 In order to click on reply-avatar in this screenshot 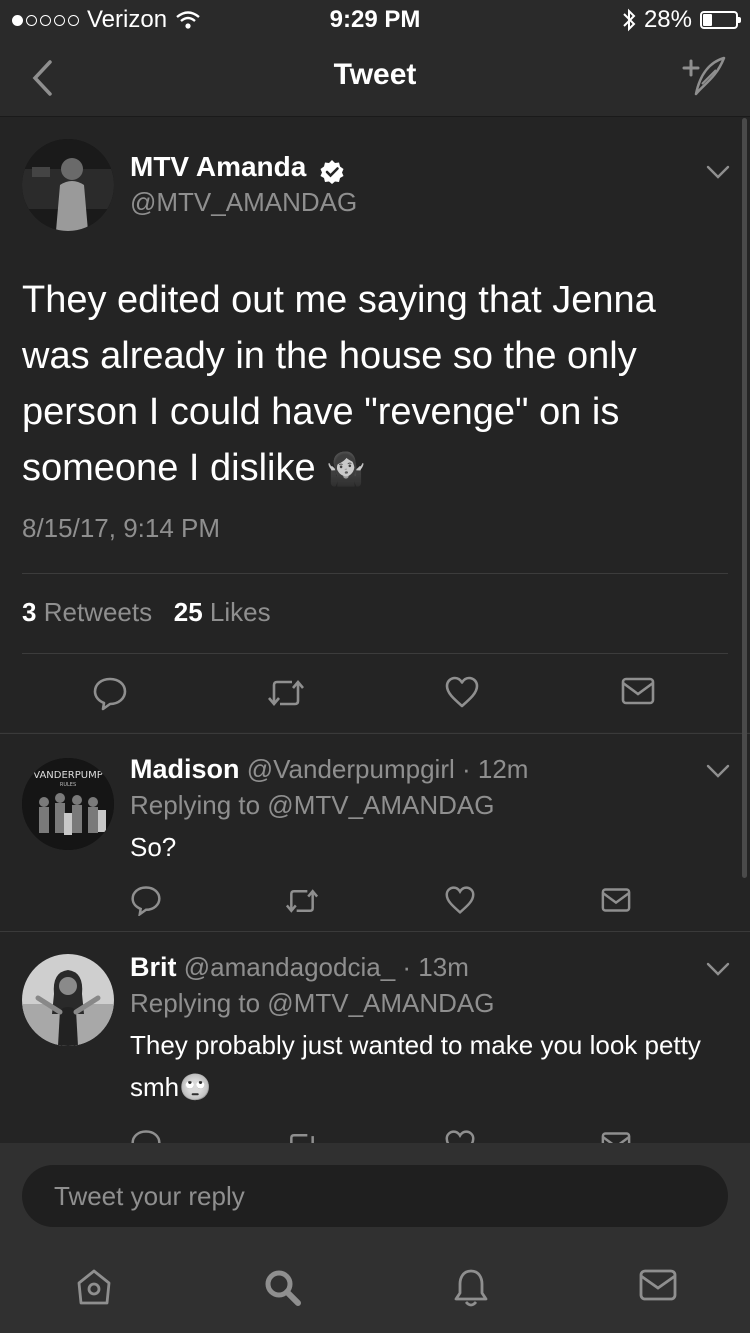, I will do `click(68, 1000)`.